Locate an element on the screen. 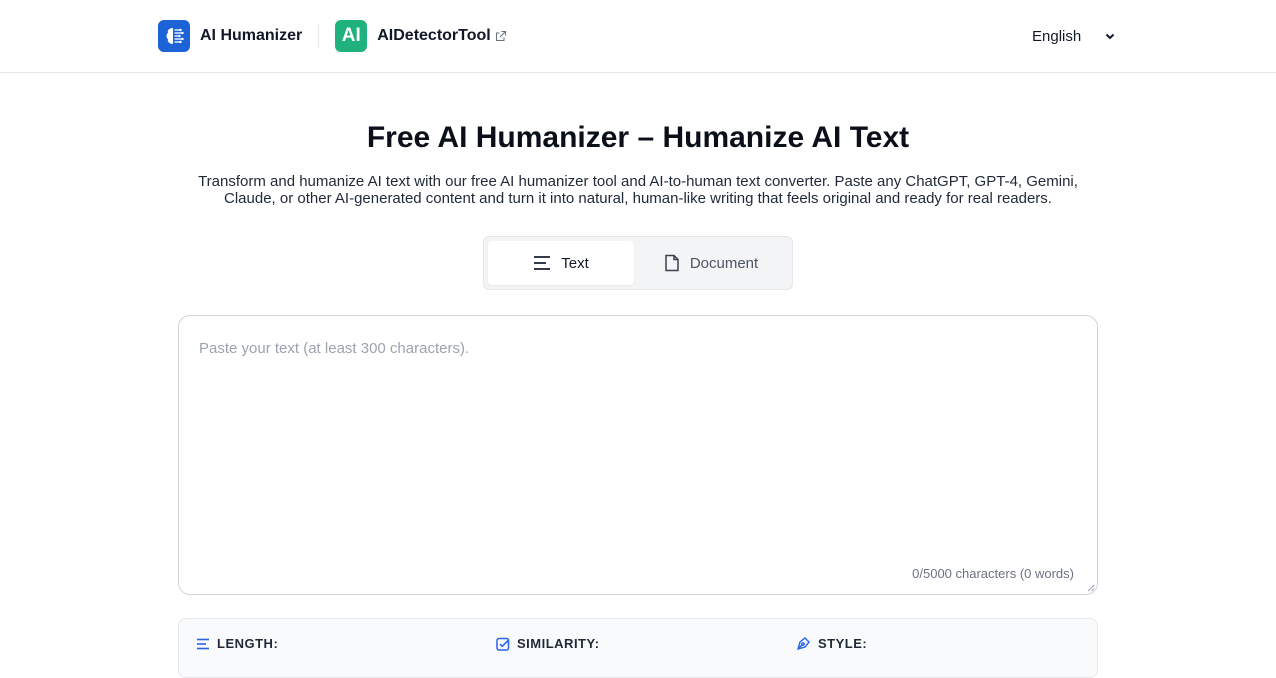  length-option: LENGTH: is located at coordinates (237, 643).